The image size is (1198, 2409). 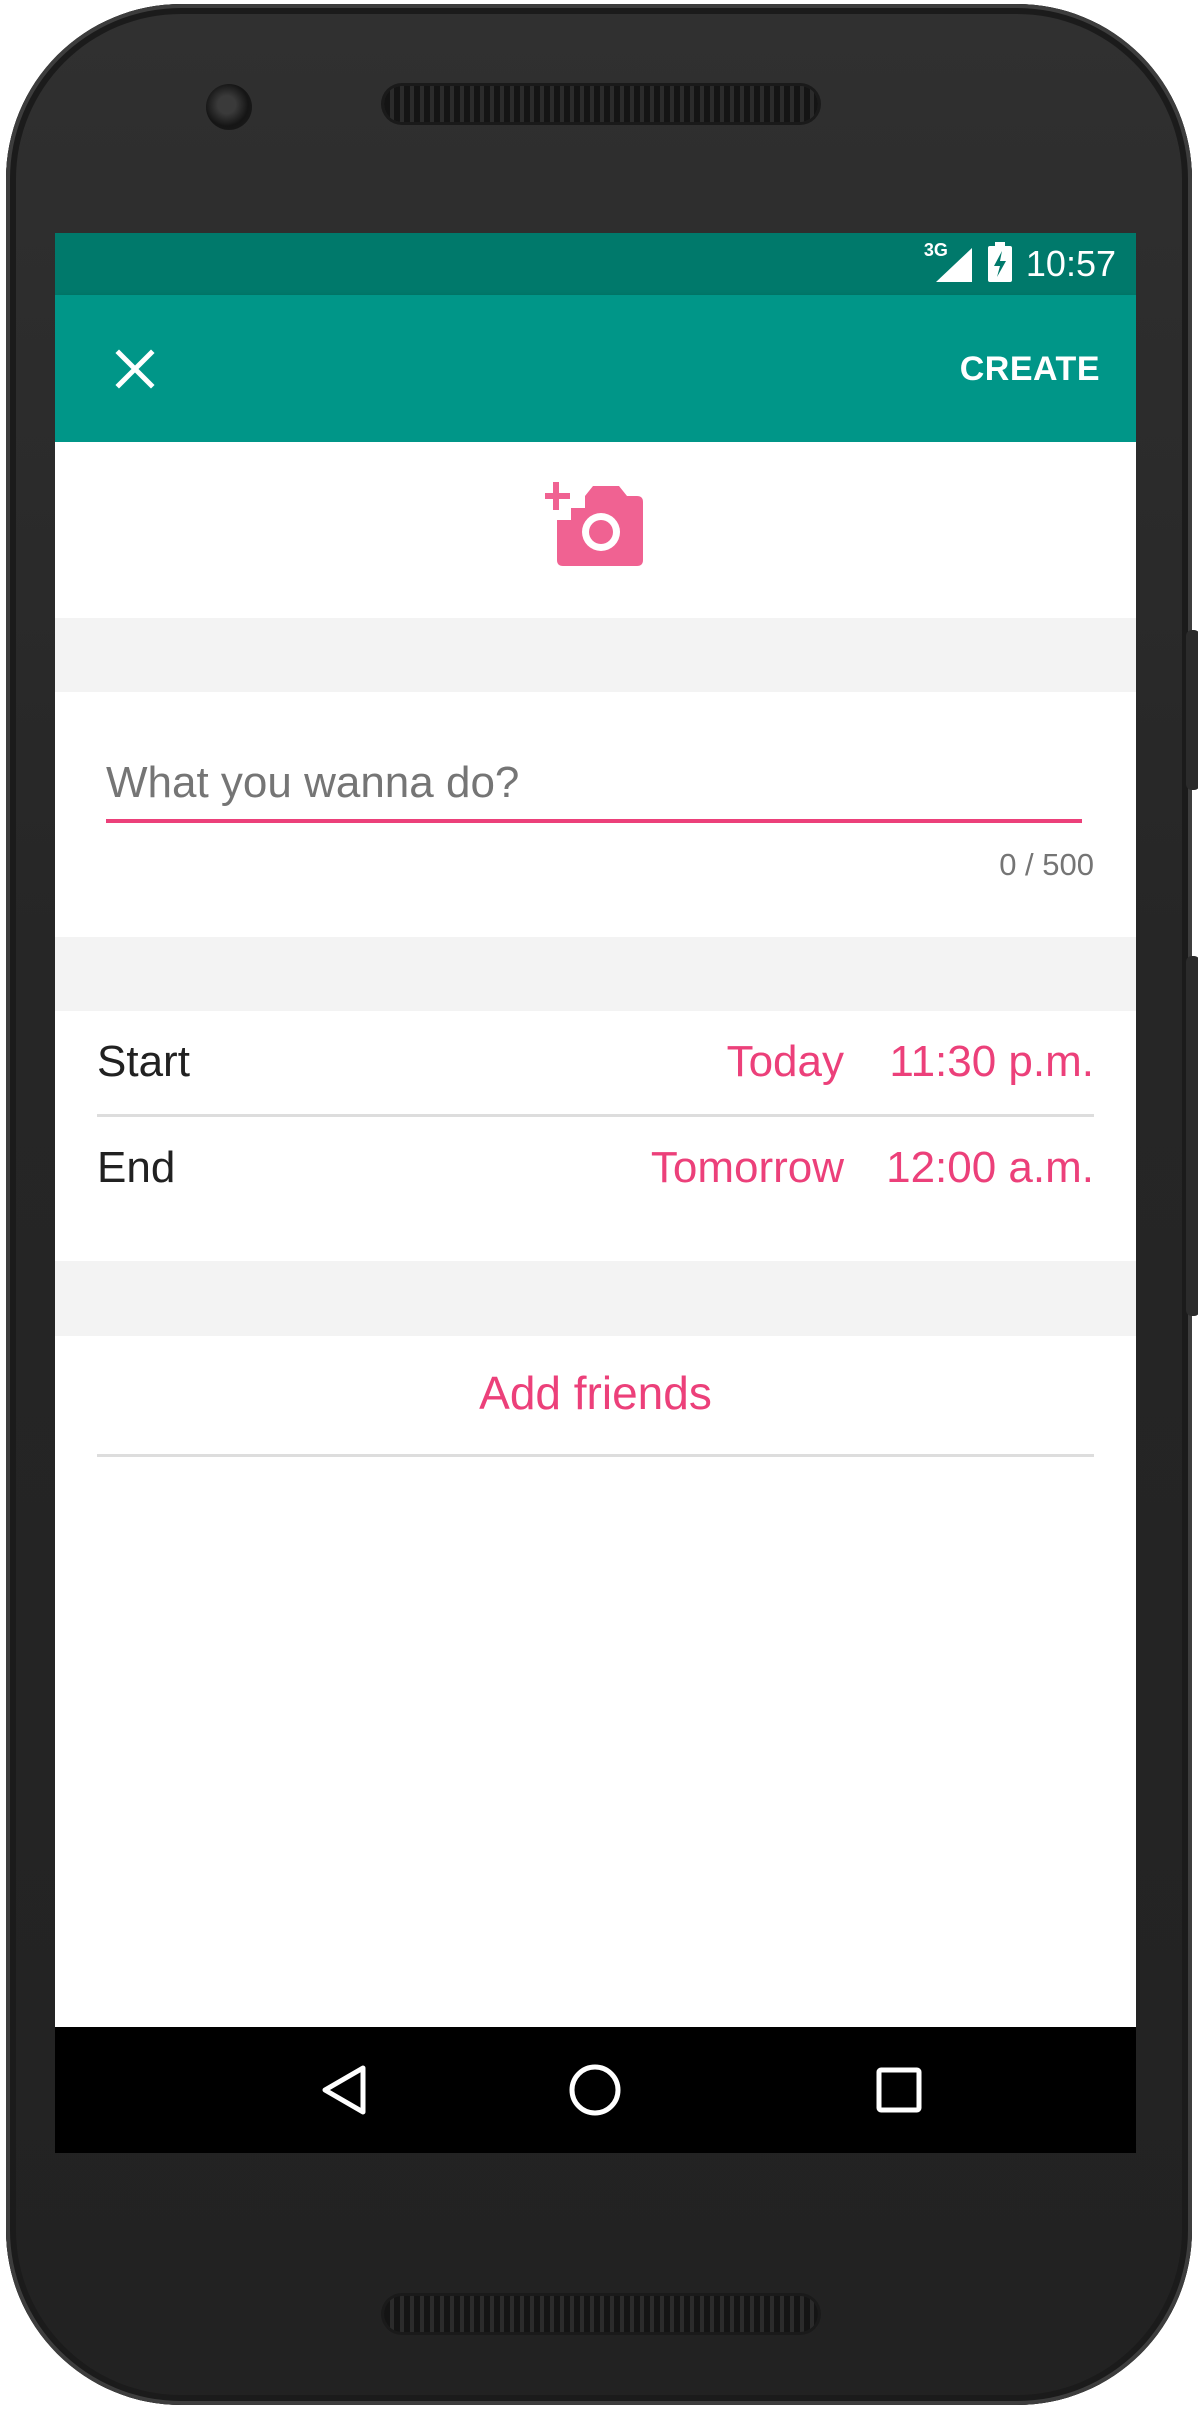 I want to click on start-label: Start, so click(x=143, y=1061).